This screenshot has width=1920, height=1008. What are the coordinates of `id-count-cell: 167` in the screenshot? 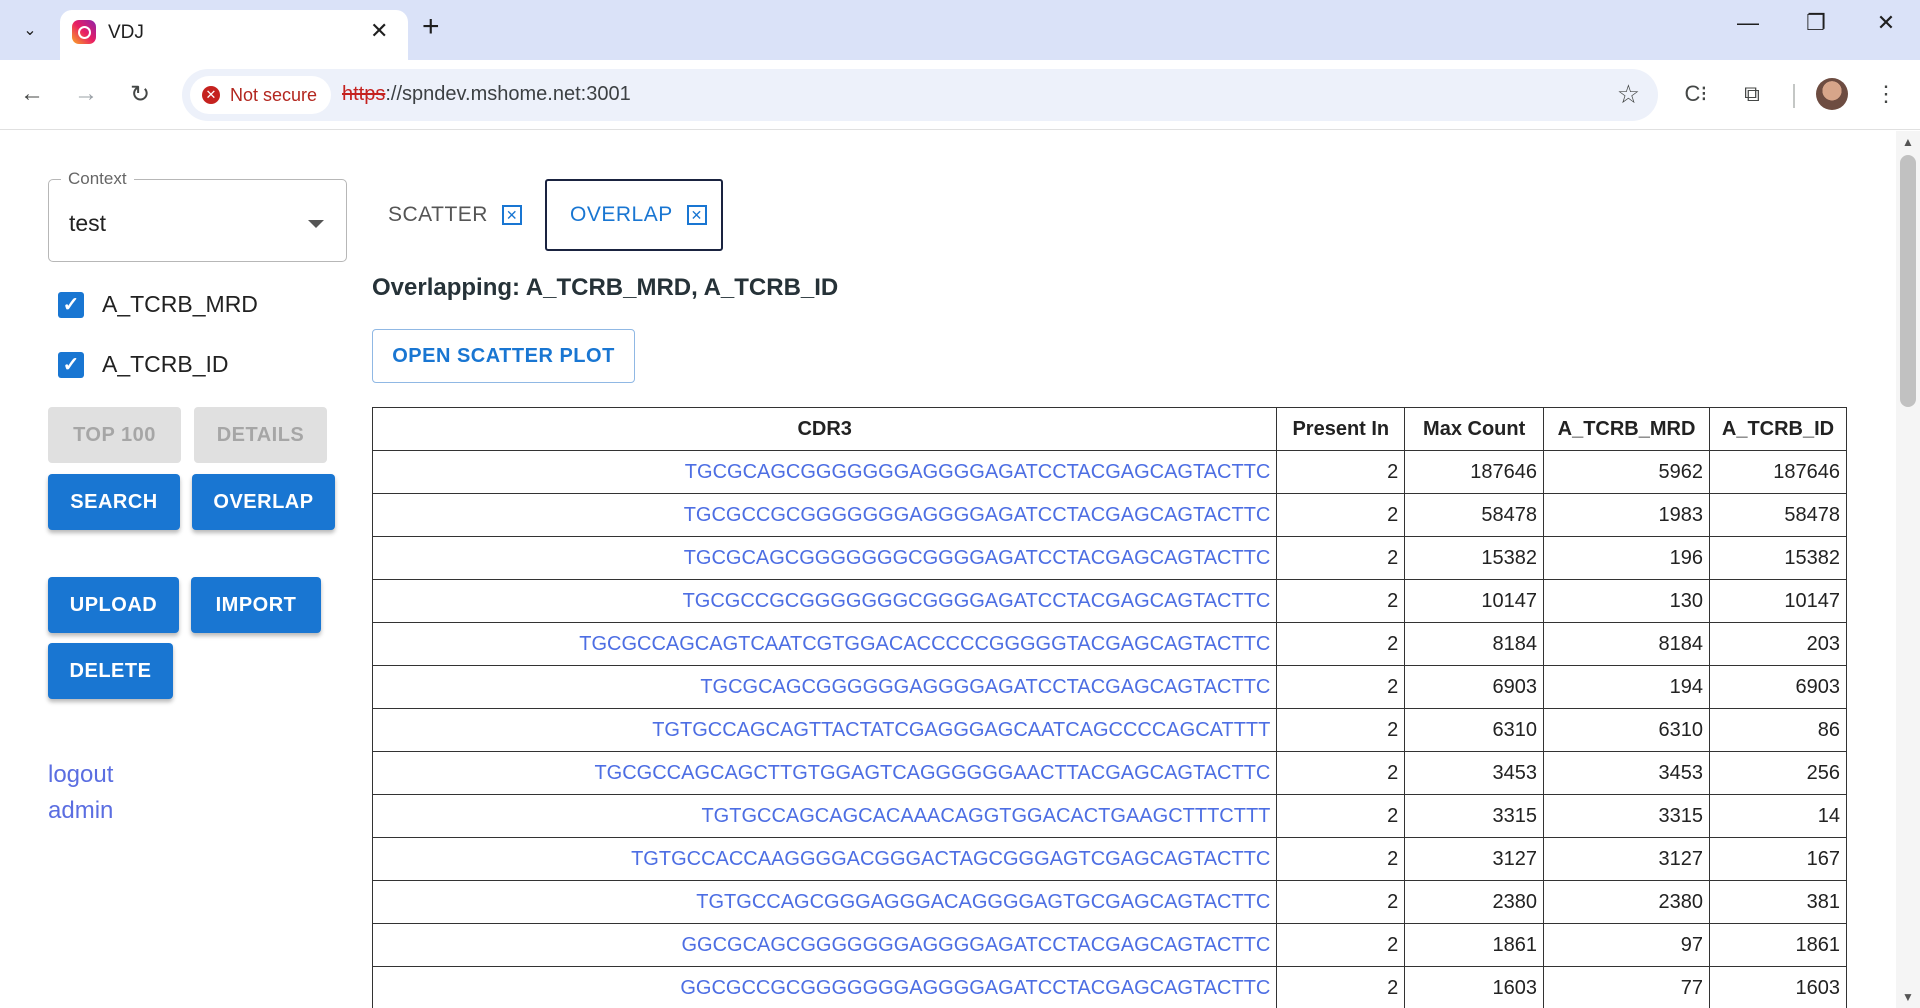 It's located at (1778, 859).